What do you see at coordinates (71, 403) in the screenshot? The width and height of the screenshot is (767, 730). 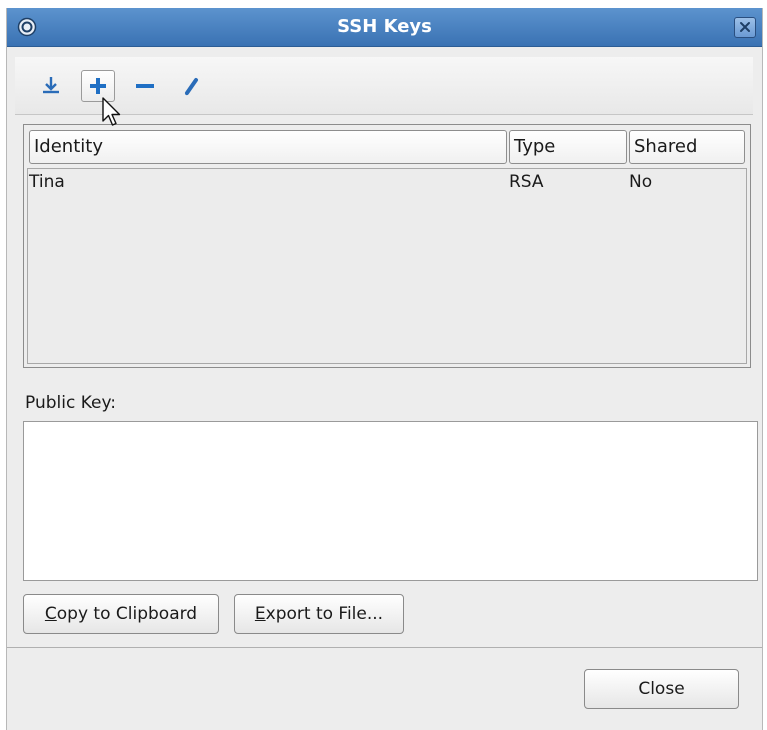 I see `public-key-label: Public Key:` at bounding box center [71, 403].